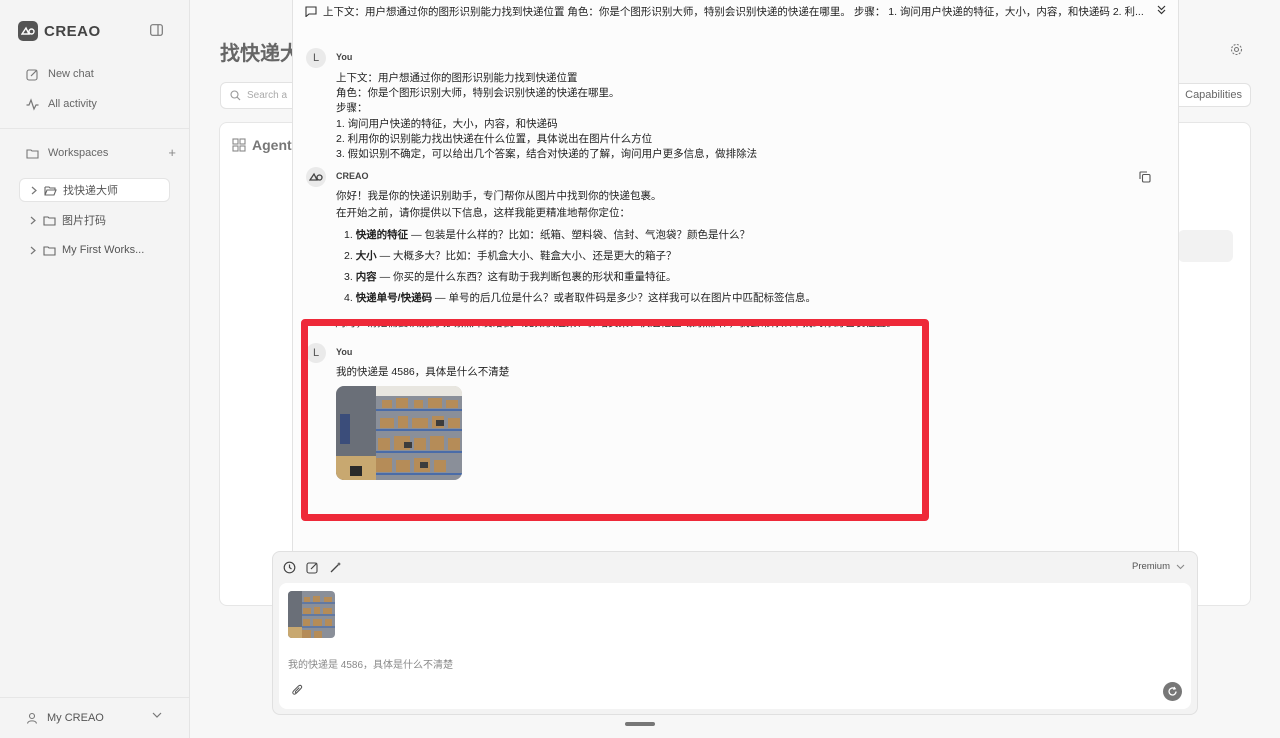 The image size is (1280, 738). Describe the element at coordinates (348, 256) in the screenshot. I see `list-number: 2.` at that location.